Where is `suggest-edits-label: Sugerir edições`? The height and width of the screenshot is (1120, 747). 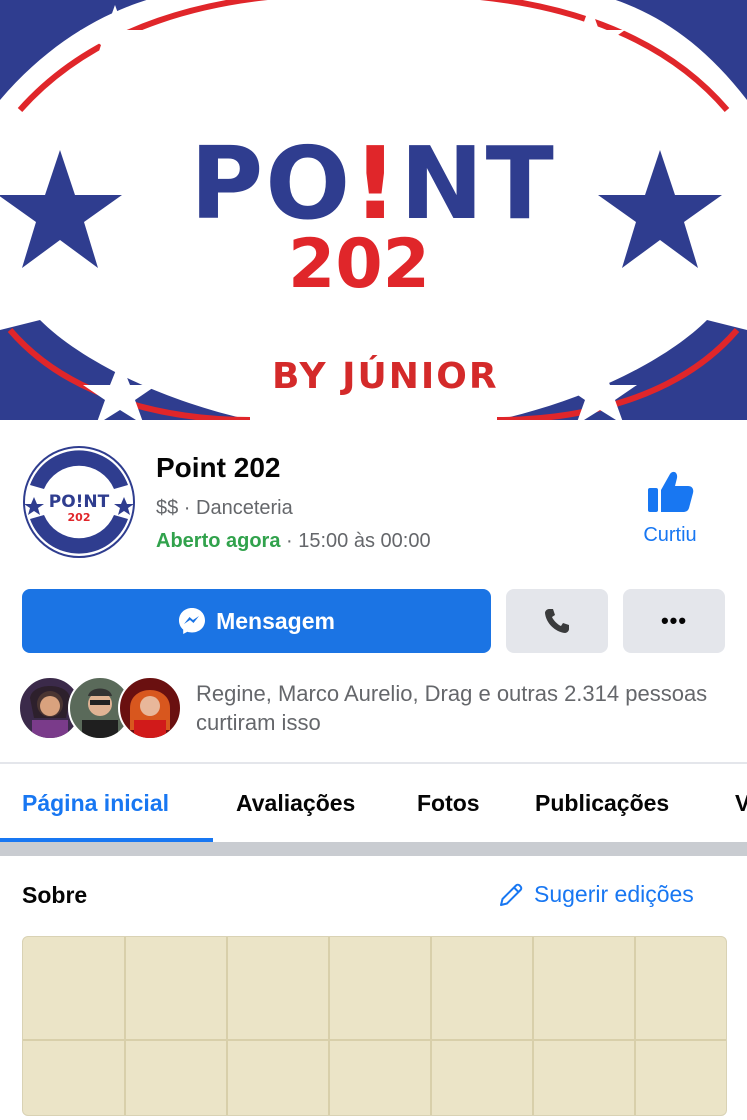 suggest-edits-label: Sugerir edições is located at coordinates (614, 894).